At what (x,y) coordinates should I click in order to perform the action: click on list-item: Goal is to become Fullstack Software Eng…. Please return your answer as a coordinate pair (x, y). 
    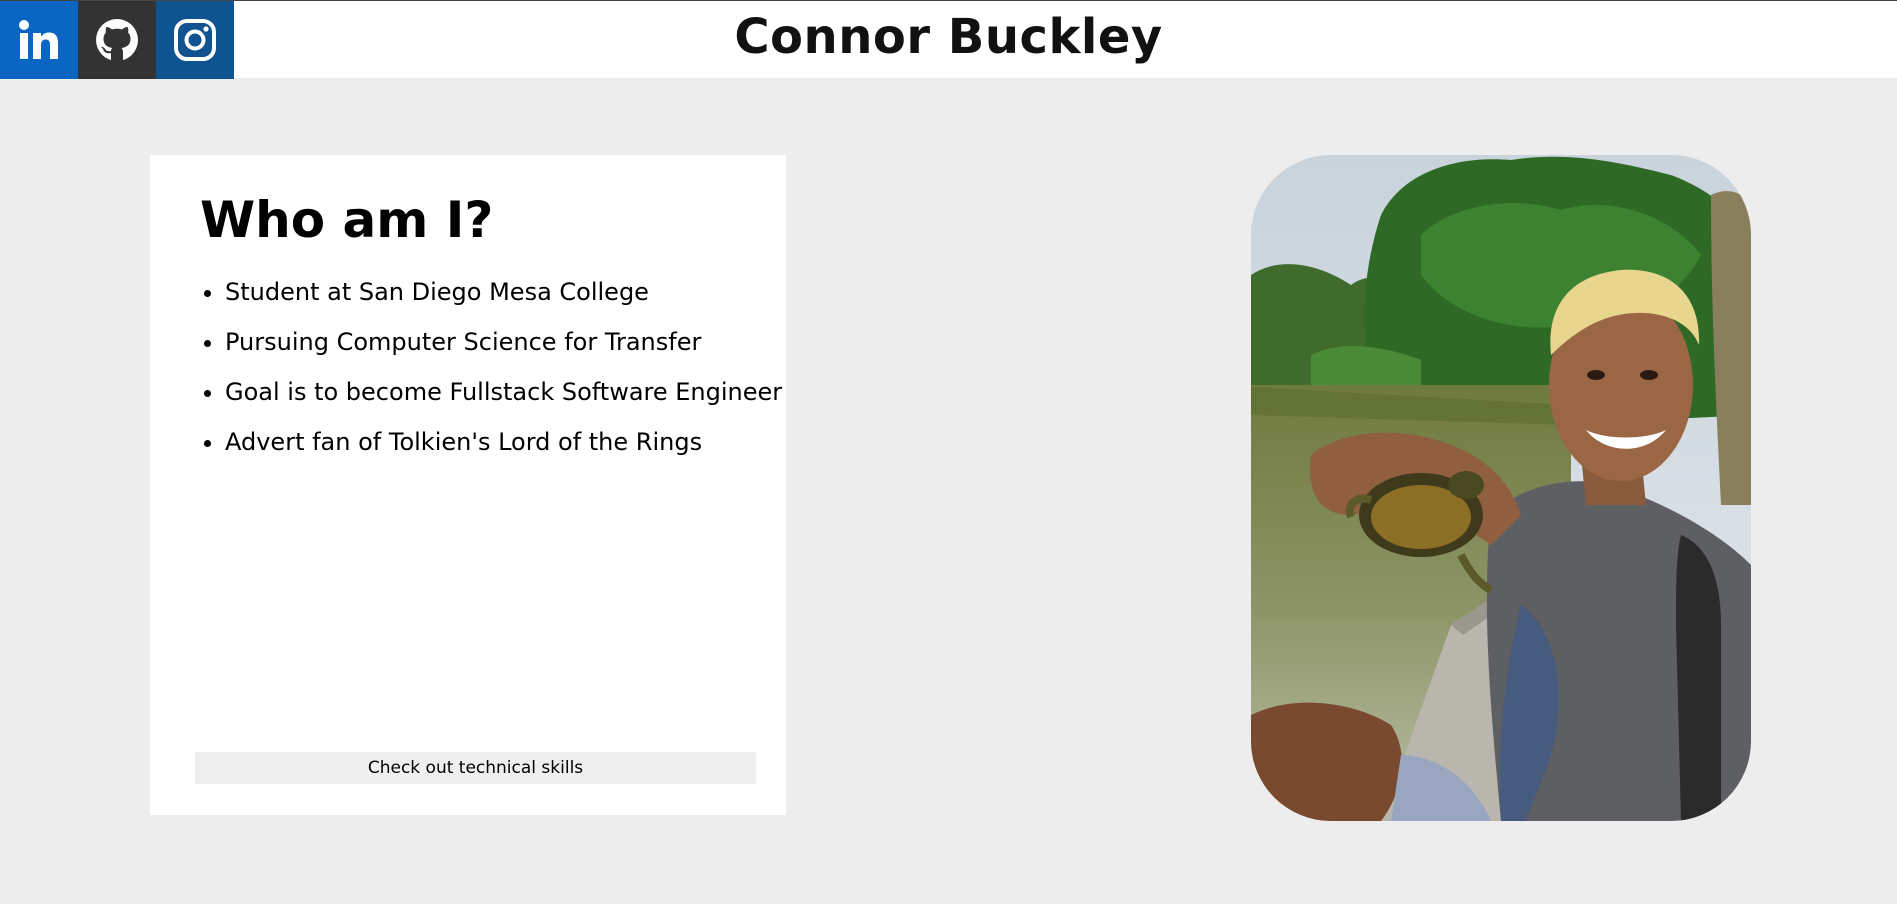
    Looking at the image, I should click on (505, 392).